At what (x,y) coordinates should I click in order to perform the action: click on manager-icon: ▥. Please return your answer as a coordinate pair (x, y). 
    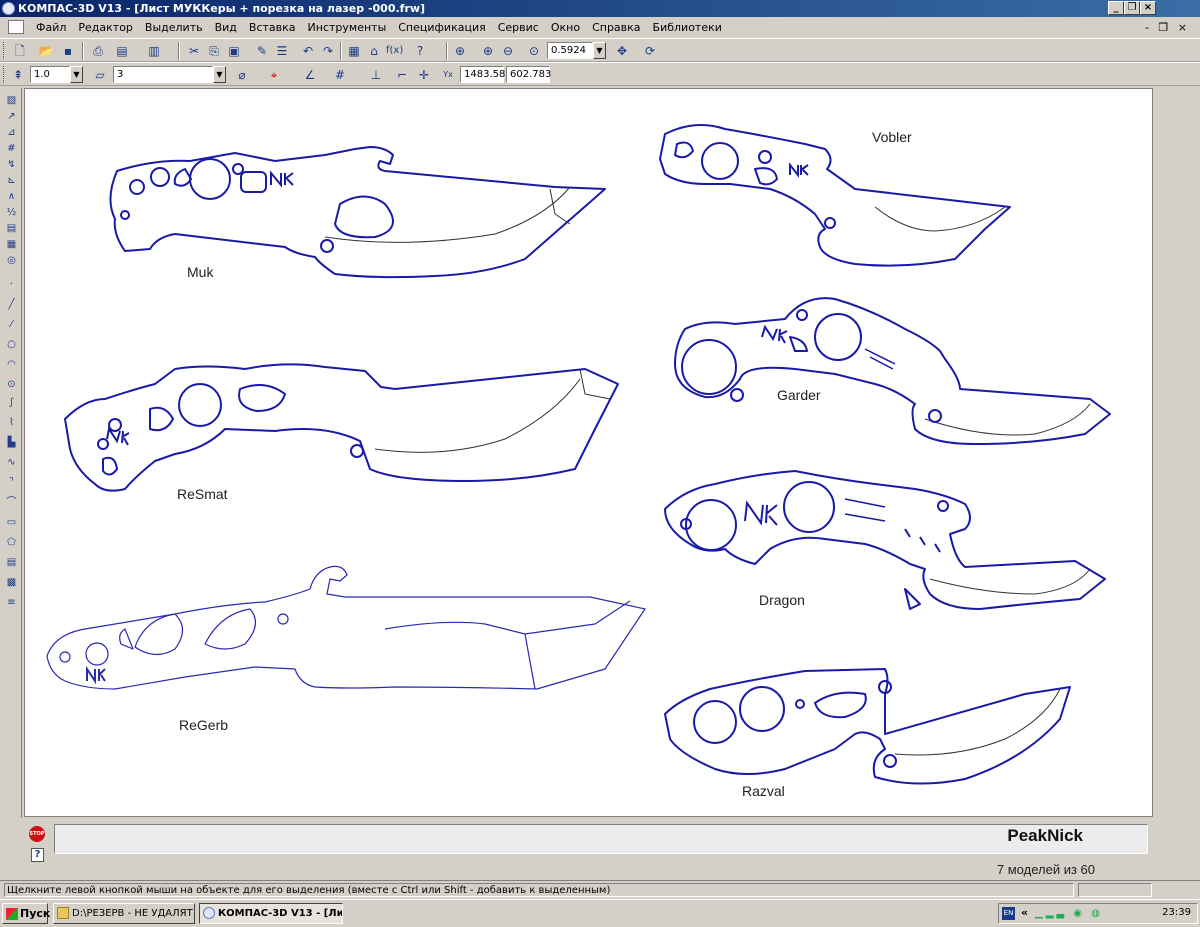
    Looking at the image, I should click on (154, 51).